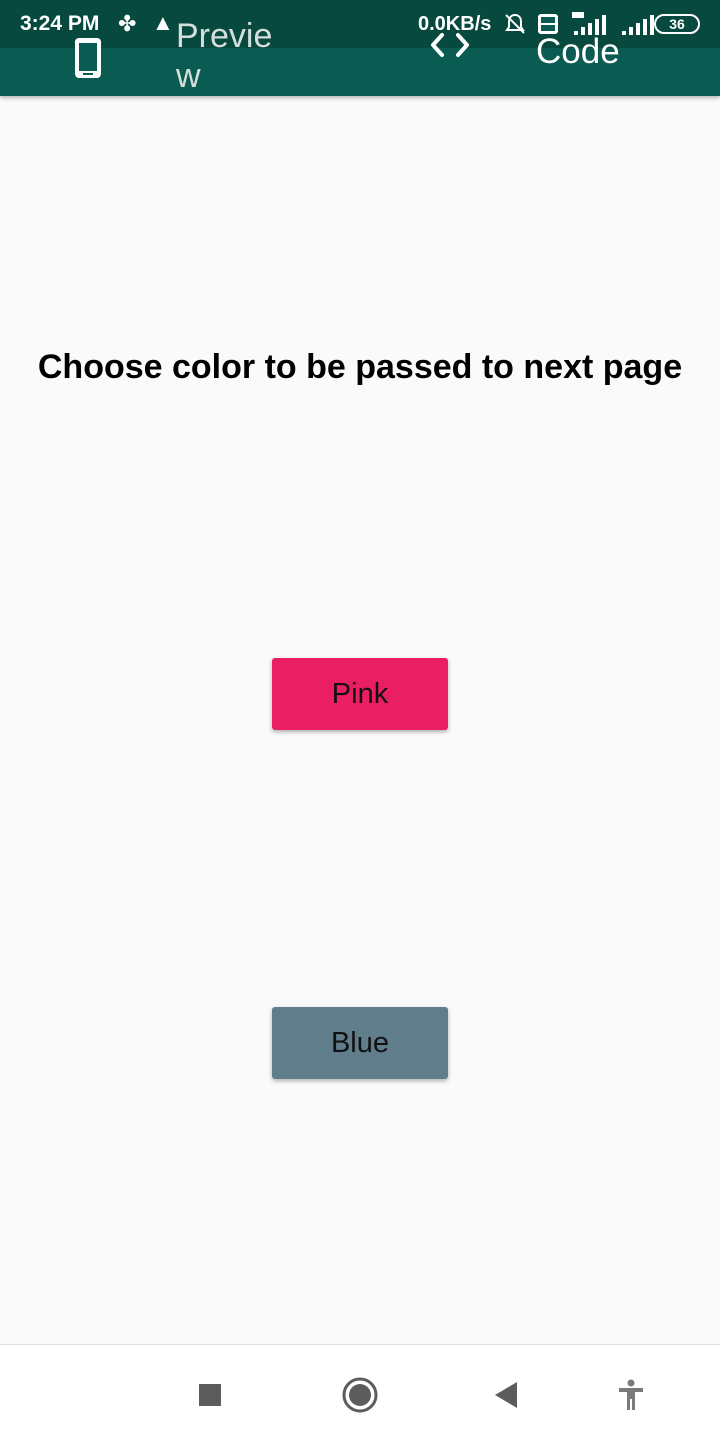 The image size is (720, 1440). I want to click on accessibility-button, so click(631, 1395).